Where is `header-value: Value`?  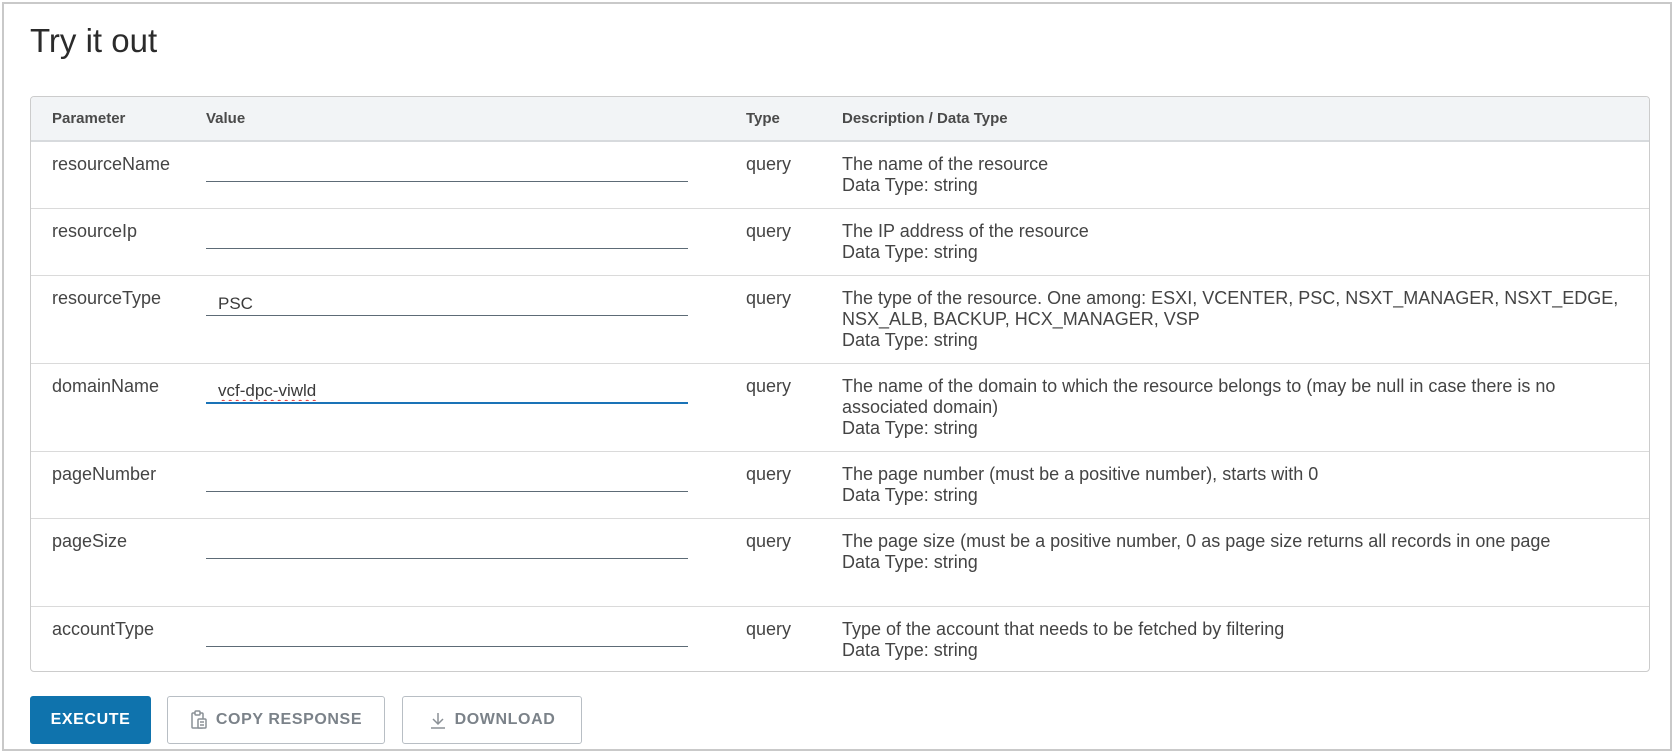 header-value: Value is located at coordinates (476, 119).